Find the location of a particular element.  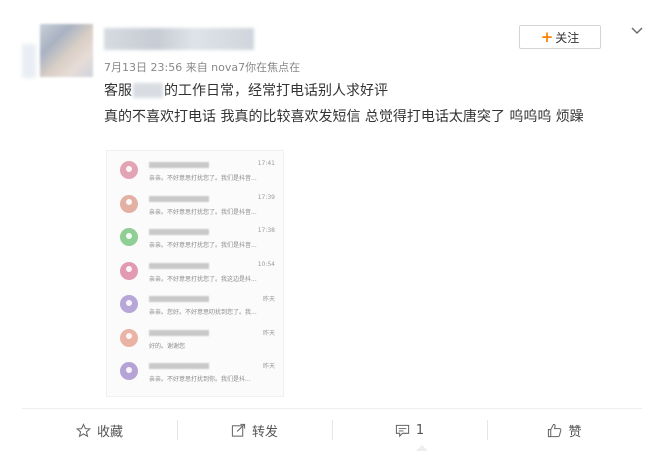

follow-label: 关注 is located at coordinates (567, 37).